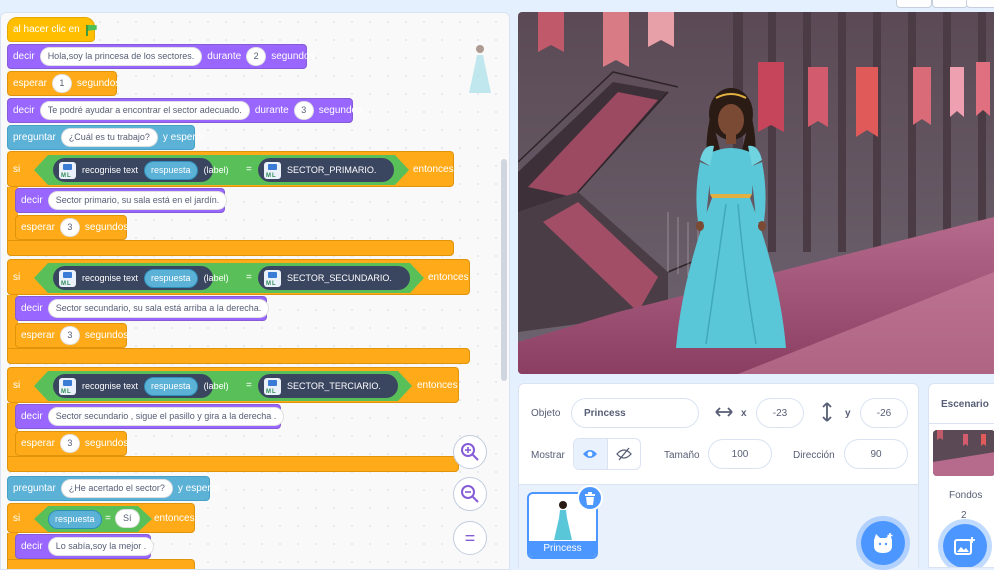 The image size is (994, 570). I want to click on text-input: ¿He acertado el sector?, so click(116, 488).